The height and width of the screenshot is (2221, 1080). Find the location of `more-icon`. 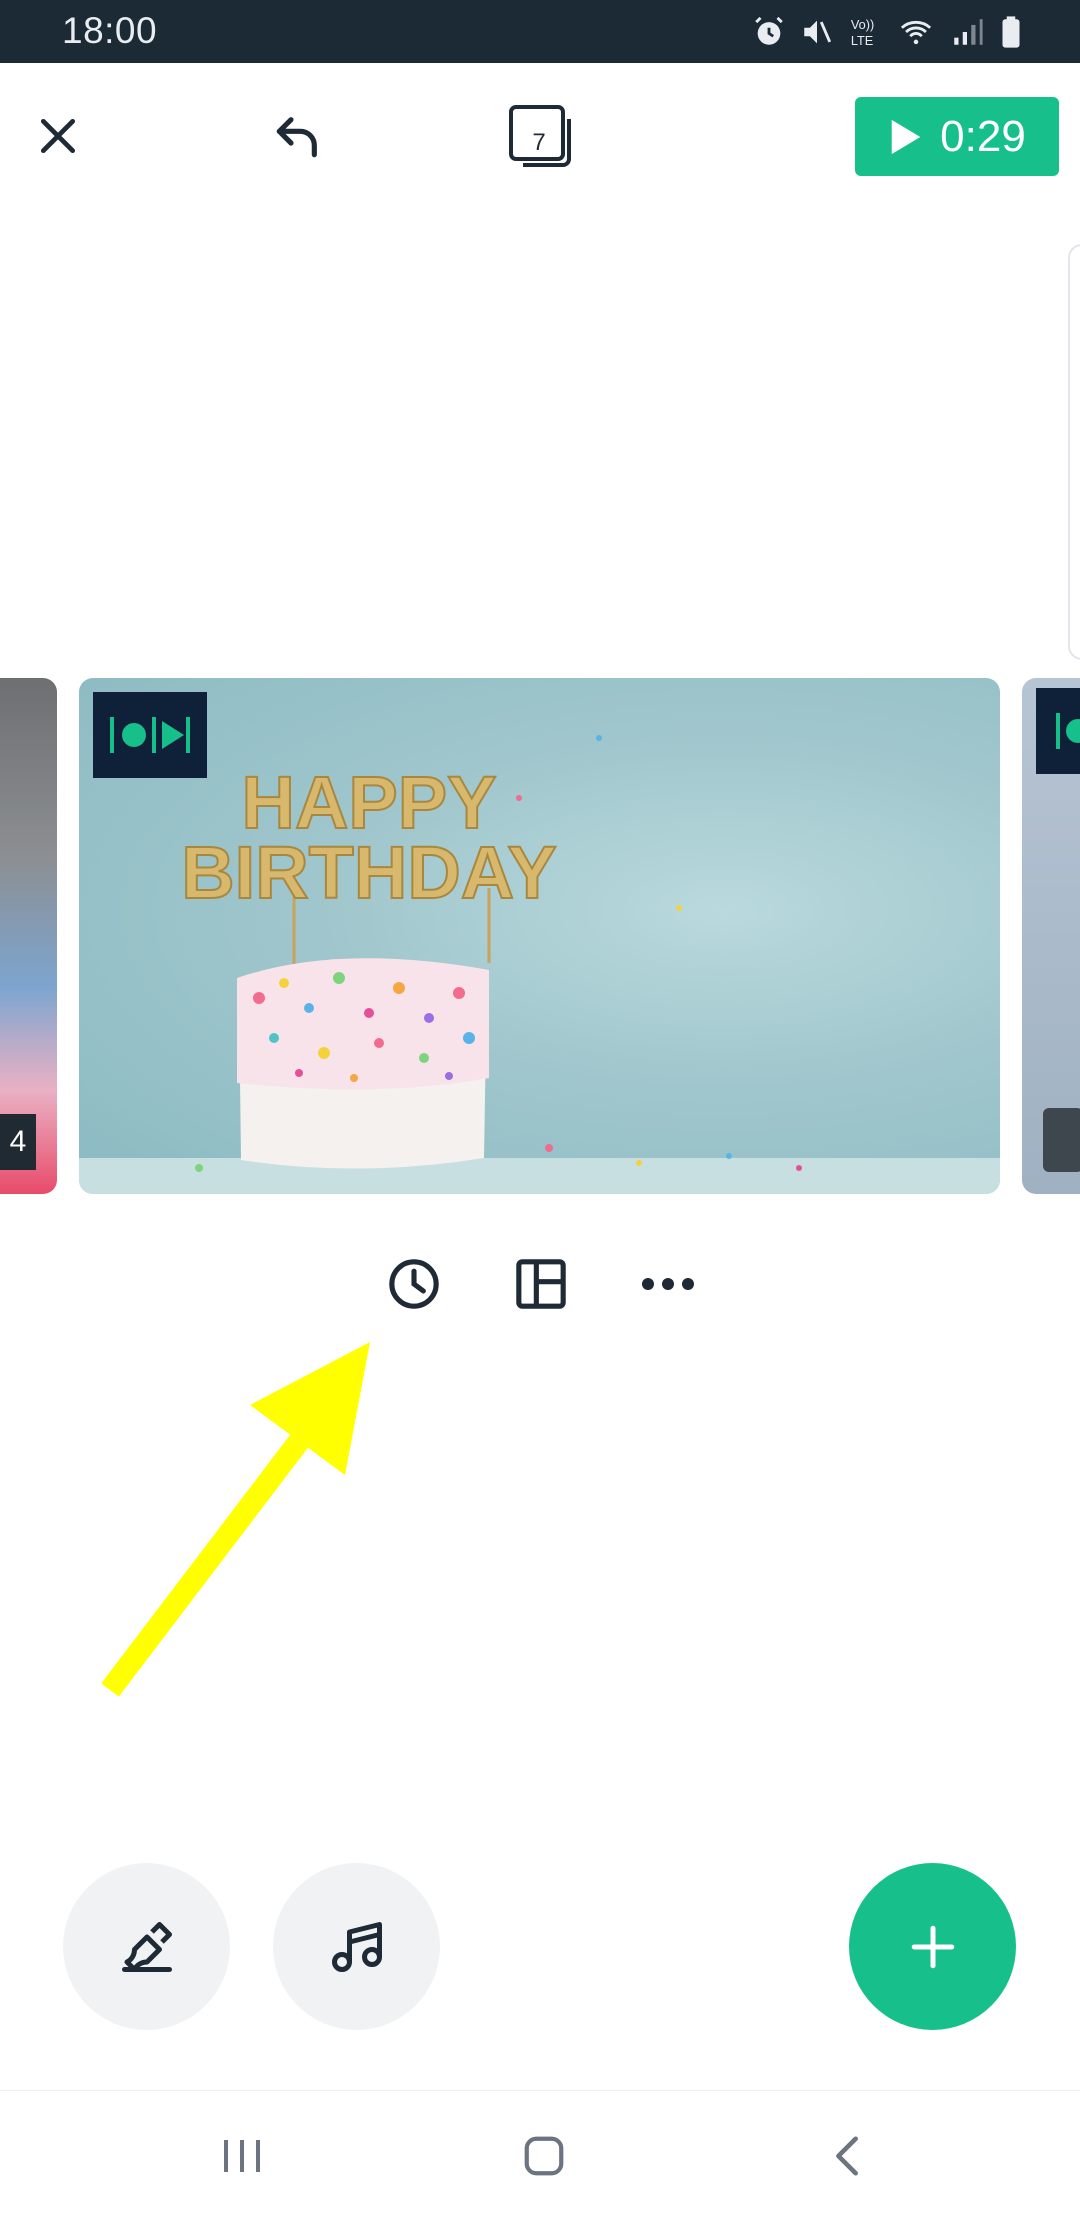

more-icon is located at coordinates (668, 1284).